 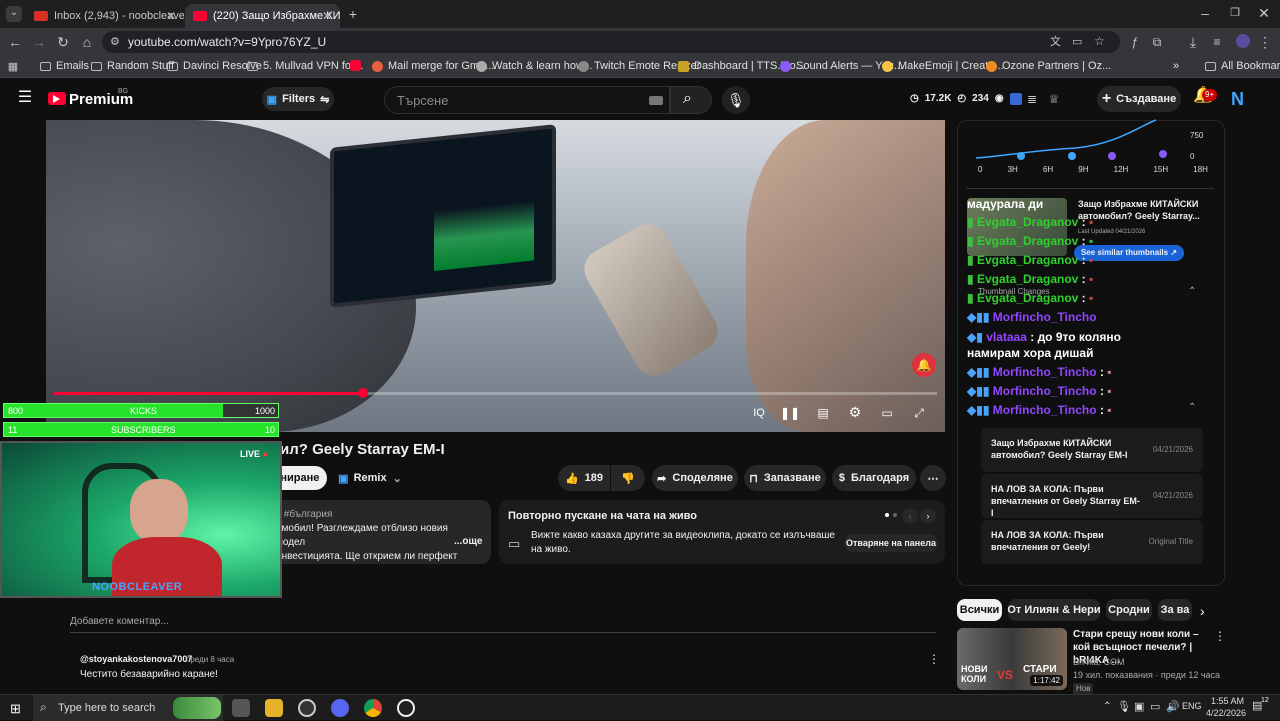 I want to click on bookmark-star-icon: ☆, so click(x=1099, y=41).